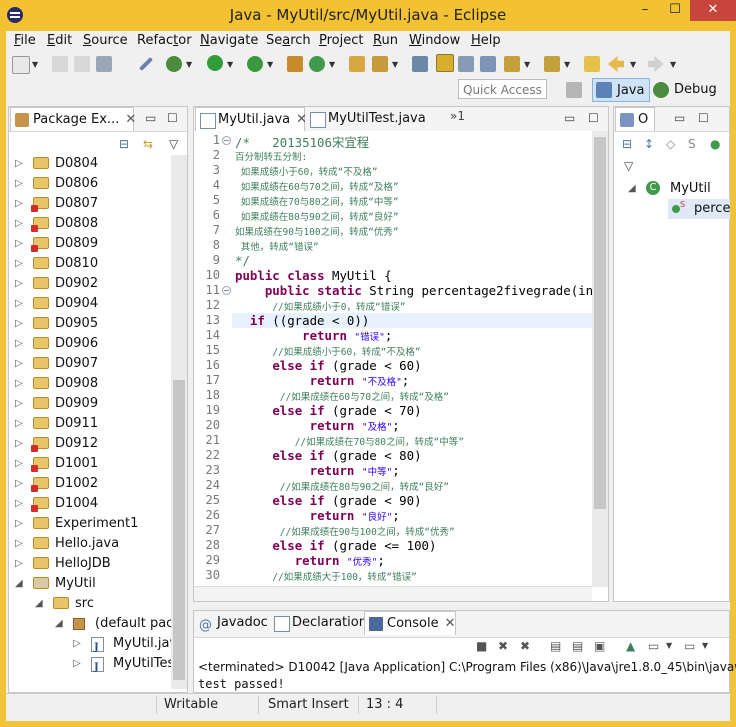 The height and width of the screenshot is (727, 736). I want to click on new-class-dropdown-icon: ▼, so click(332, 64).